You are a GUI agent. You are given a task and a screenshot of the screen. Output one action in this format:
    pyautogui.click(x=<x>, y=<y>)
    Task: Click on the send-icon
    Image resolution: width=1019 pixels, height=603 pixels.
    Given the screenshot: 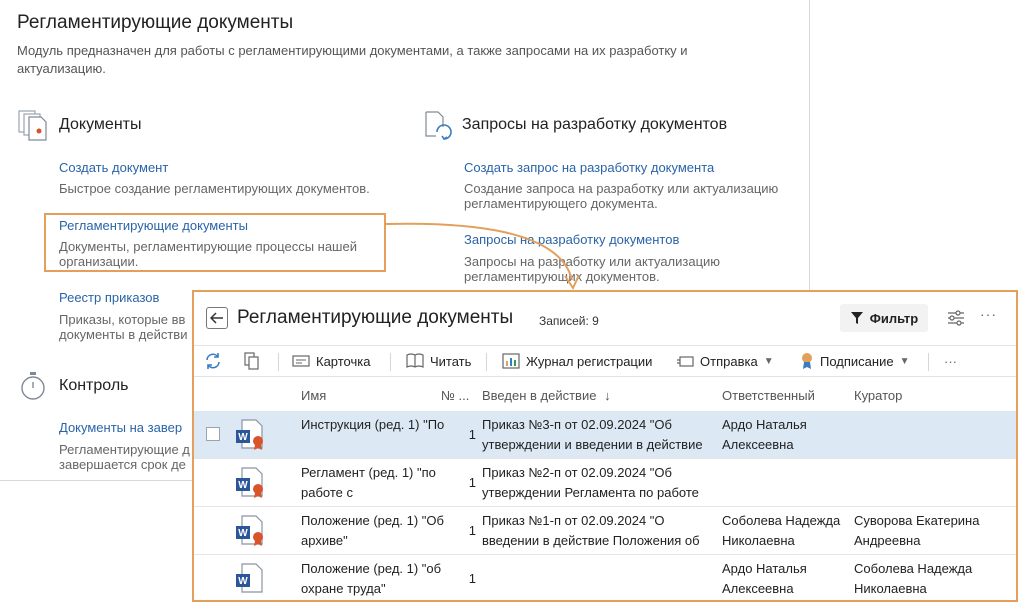 What is the action you would take?
    pyautogui.click(x=685, y=361)
    